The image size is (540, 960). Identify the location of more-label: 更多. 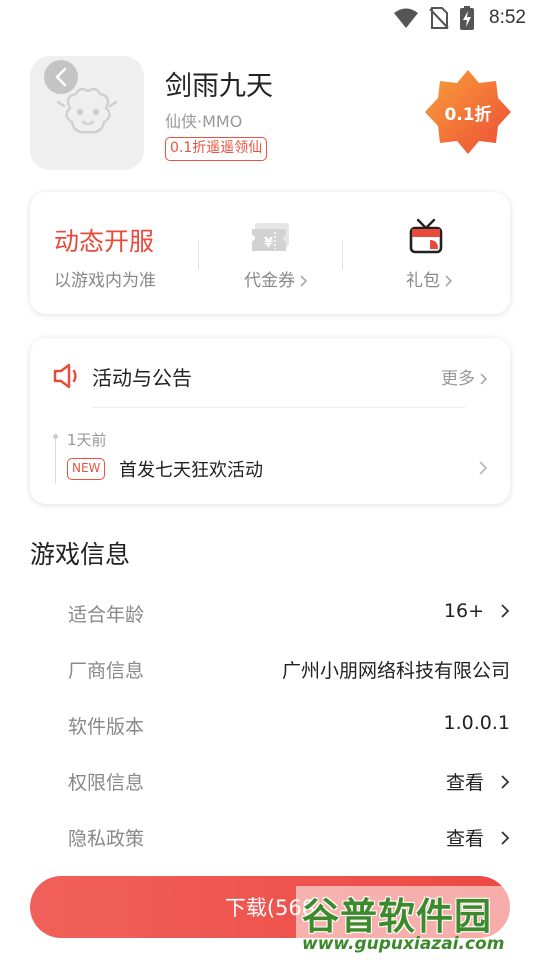
(458, 379).